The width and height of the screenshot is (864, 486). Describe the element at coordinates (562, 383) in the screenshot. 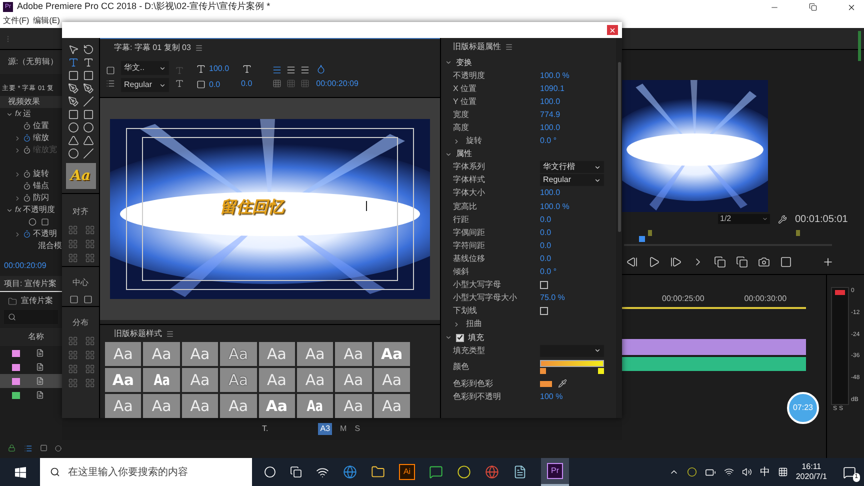

I see `eyedropper-icon` at that location.